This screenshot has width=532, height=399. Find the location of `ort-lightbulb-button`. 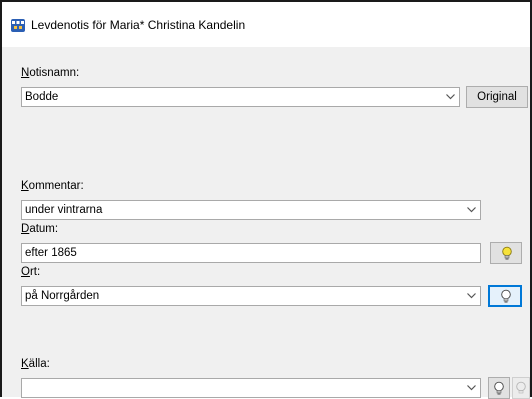

ort-lightbulb-button is located at coordinates (505, 296).